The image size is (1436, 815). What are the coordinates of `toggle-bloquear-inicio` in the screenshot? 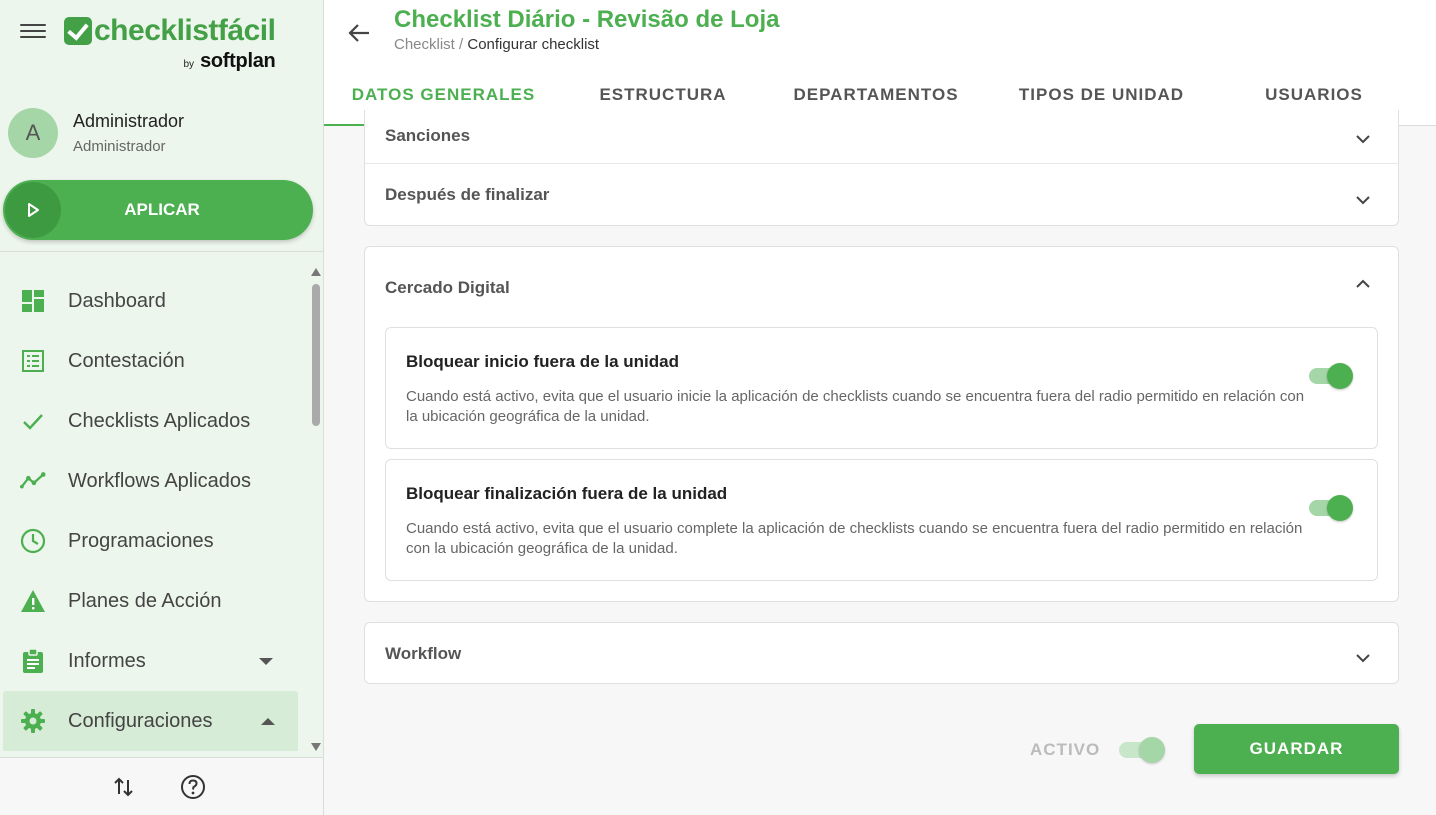 It's located at (1330, 375).